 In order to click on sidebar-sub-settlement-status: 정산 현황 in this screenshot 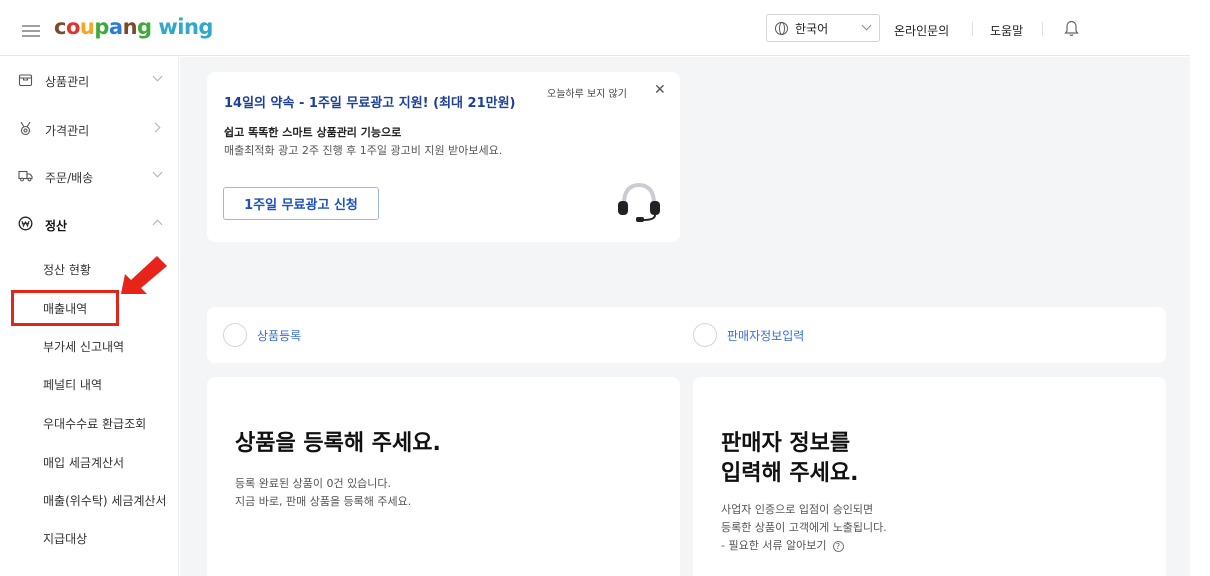, I will do `click(67, 269)`.